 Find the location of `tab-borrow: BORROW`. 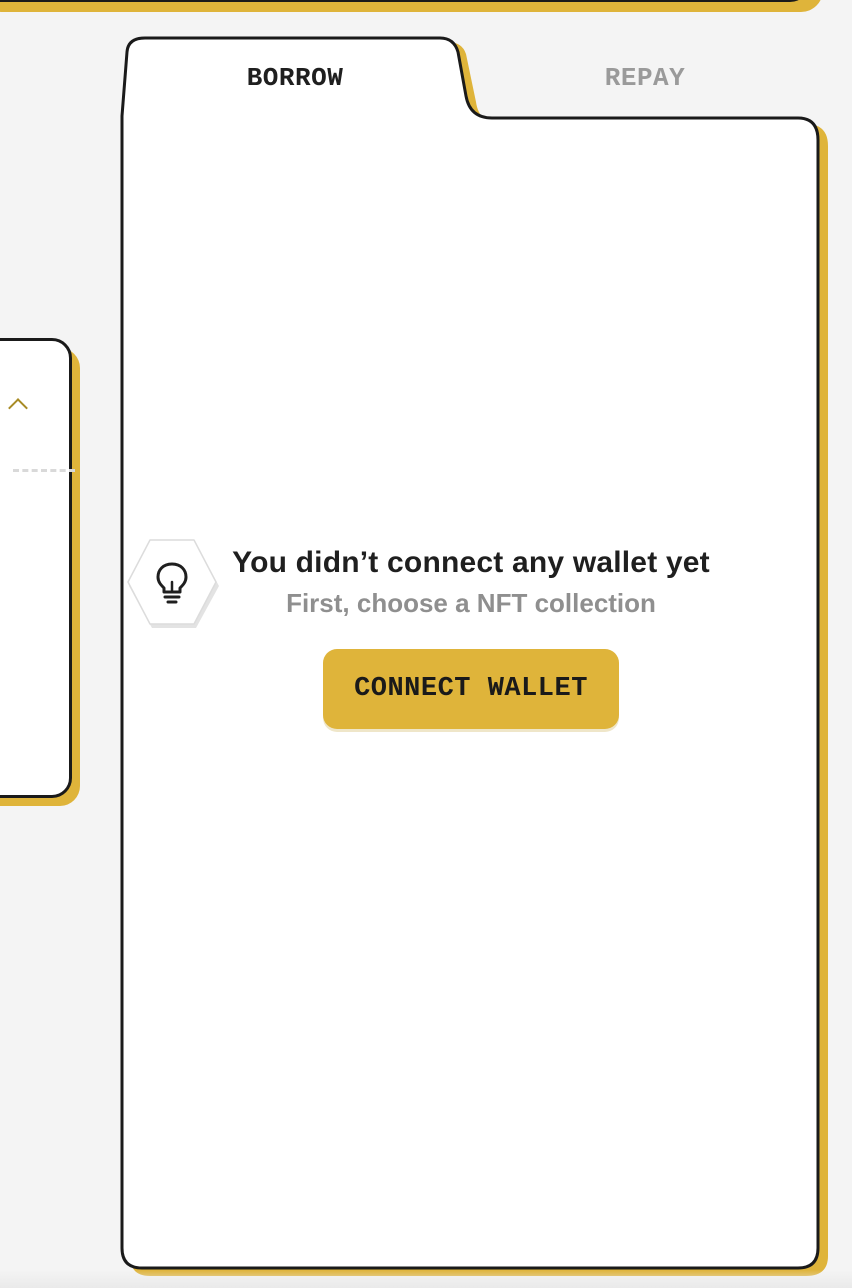

tab-borrow: BORROW is located at coordinates (295, 78).